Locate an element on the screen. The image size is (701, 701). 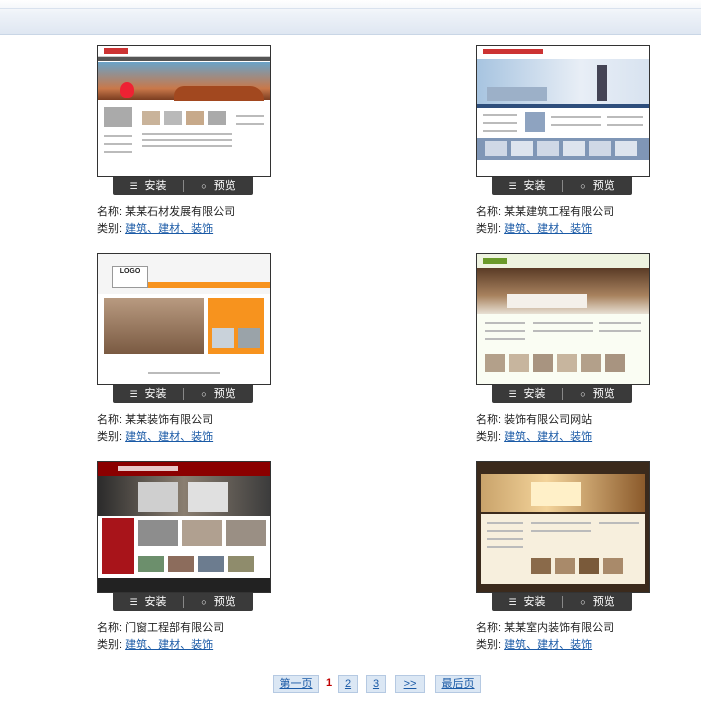
page-2-link: 2 is located at coordinates (348, 684).